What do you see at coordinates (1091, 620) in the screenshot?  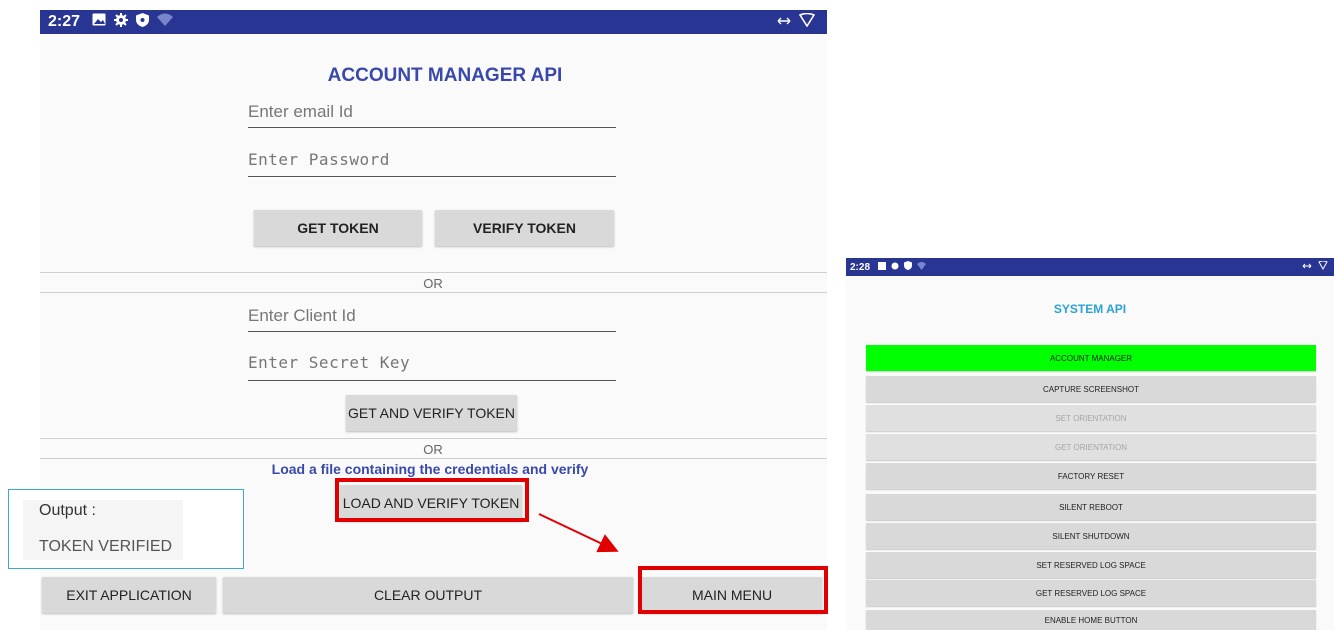 I see `enable-home-button-button: ENABLE HOME BUTTON` at bounding box center [1091, 620].